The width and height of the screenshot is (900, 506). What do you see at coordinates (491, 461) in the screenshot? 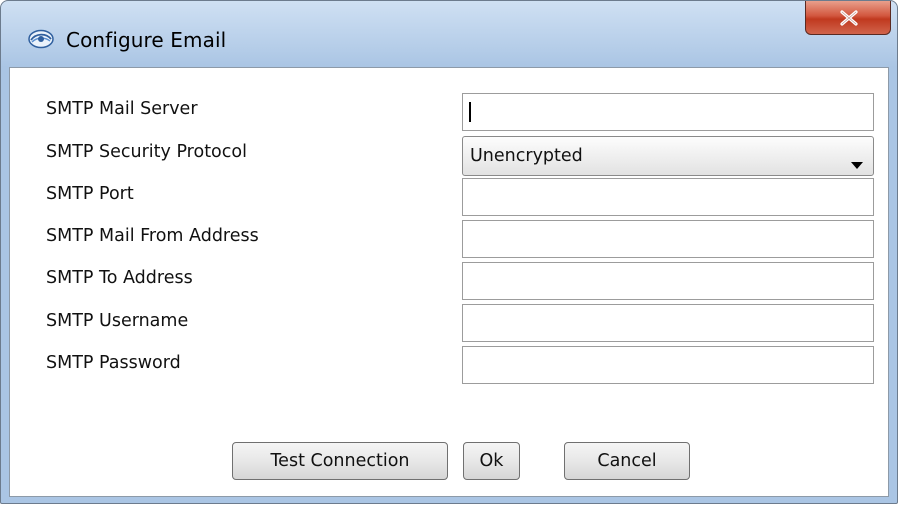
I see `ok-button: Ok` at bounding box center [491, 461].